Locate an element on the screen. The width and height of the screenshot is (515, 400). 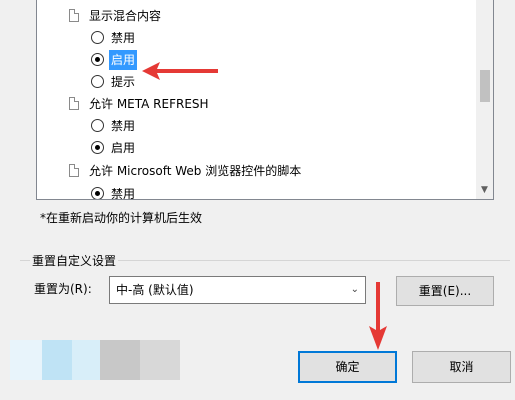
security-level-select: 中-高 (默认值) ⌄ is located at coordinates (237, 290).